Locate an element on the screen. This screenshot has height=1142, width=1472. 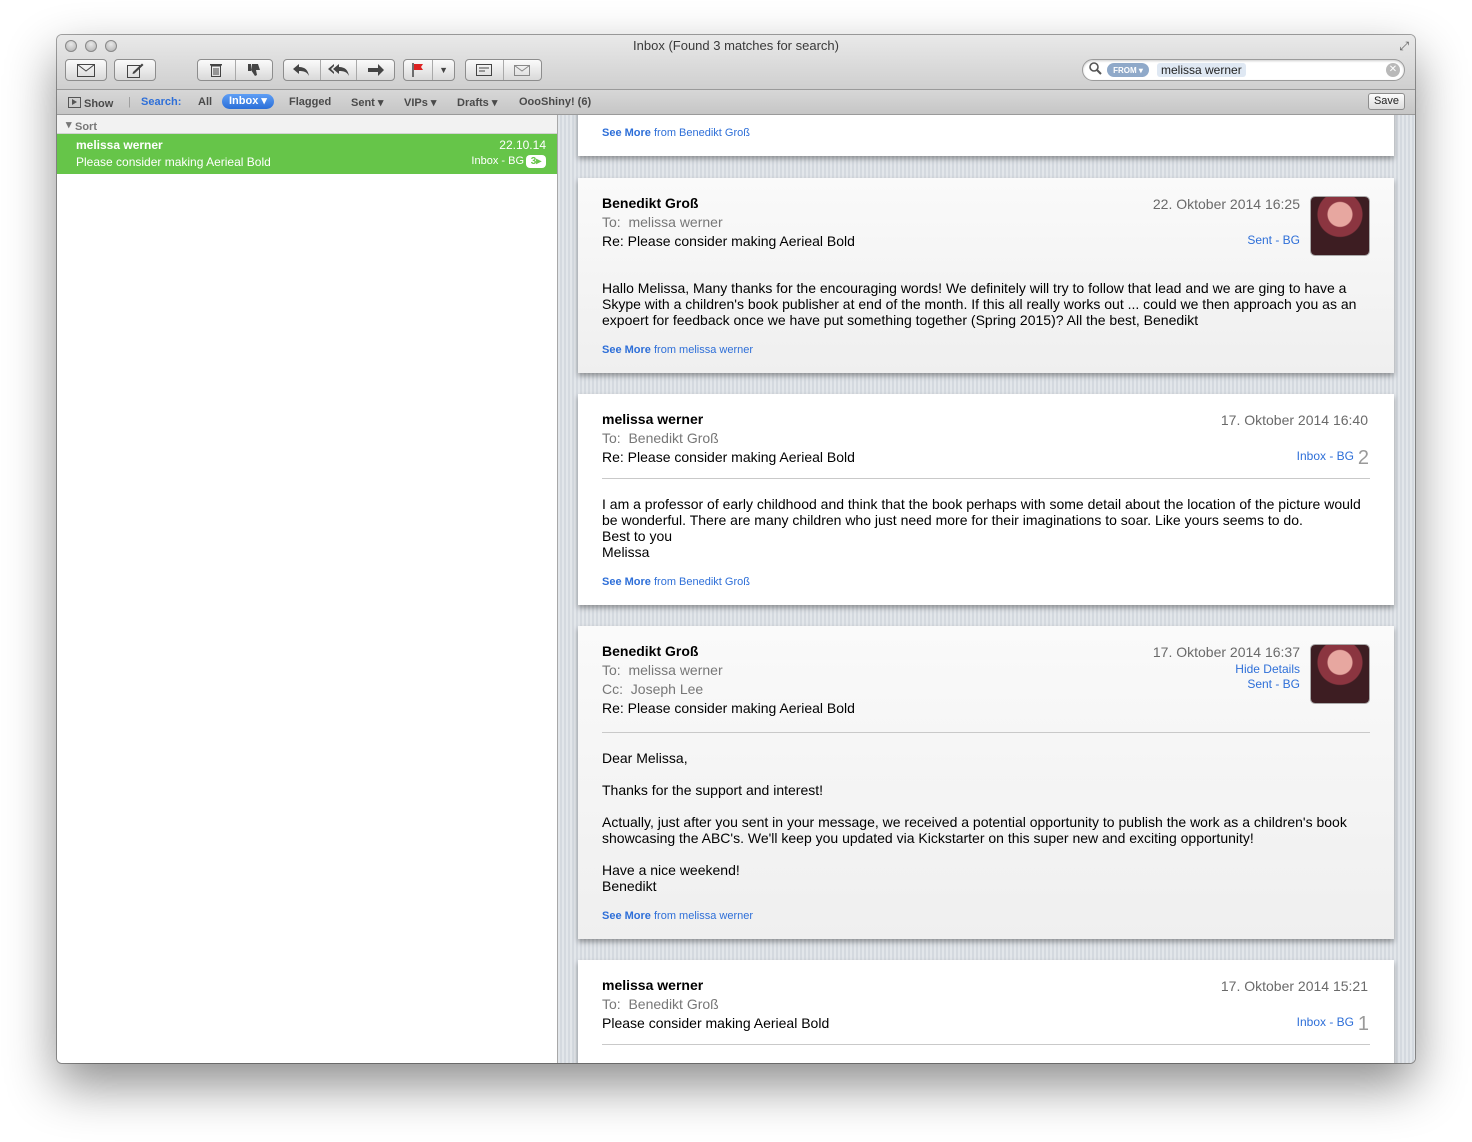
message-sequence-number: 1 is located at coordinates (1363, 1024).